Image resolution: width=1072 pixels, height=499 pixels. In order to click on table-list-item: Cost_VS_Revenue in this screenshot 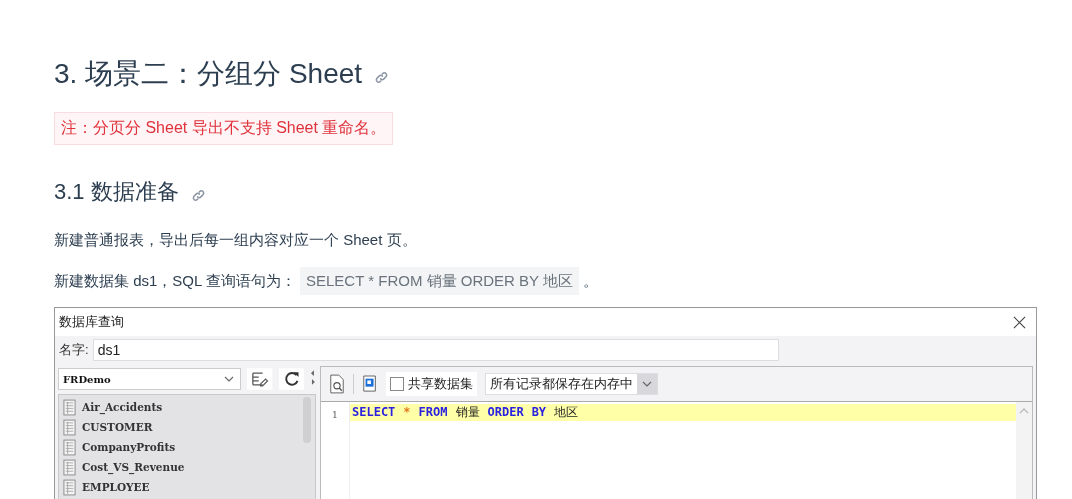, I will do `click(187, 467)`.